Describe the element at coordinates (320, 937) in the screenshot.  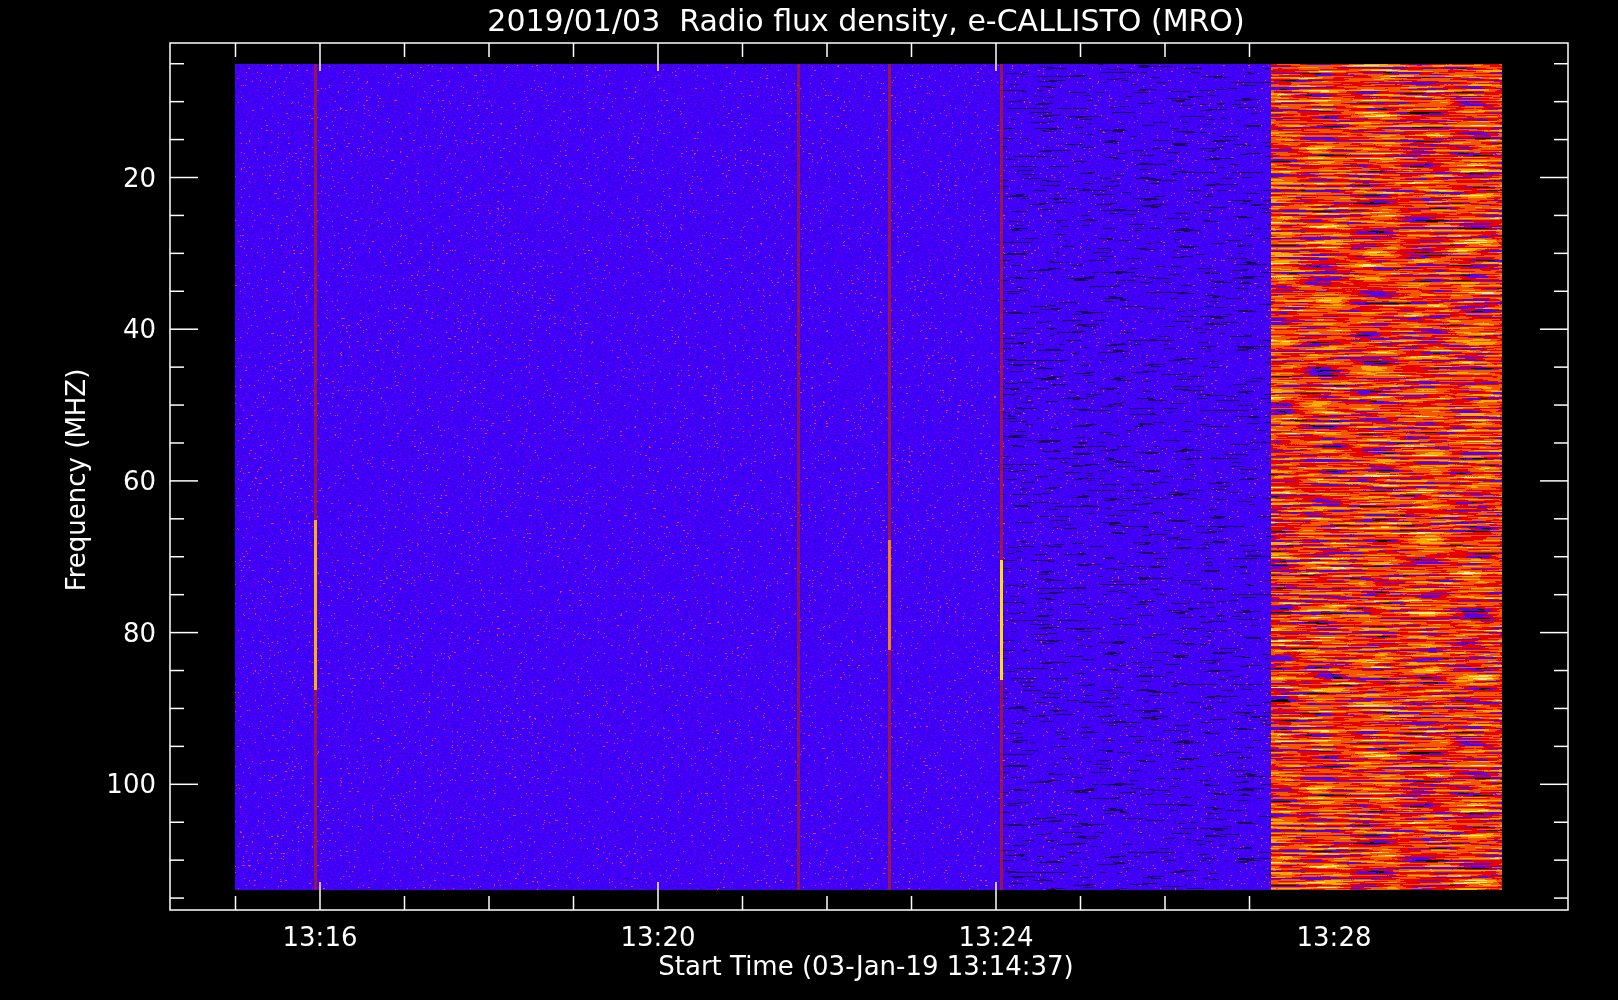
I see `x-tick-label: 13:16` at that location.